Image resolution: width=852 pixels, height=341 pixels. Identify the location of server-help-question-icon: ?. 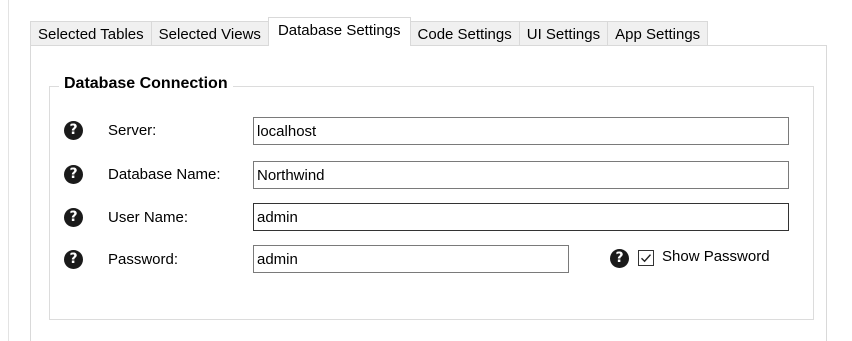
(73, 130).